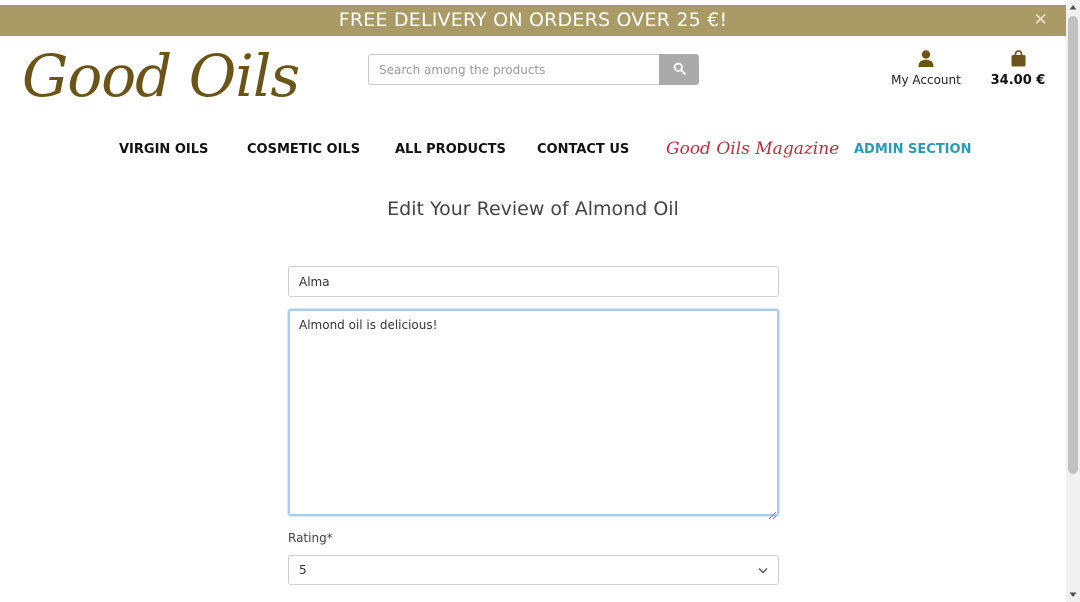 This screenshot has height=602, width=1080. What do you see at coordinates (450, 150) in the screenshot?
I see `nav-all-products: ALL PRODUCTS` at bounding box center [450, 150].